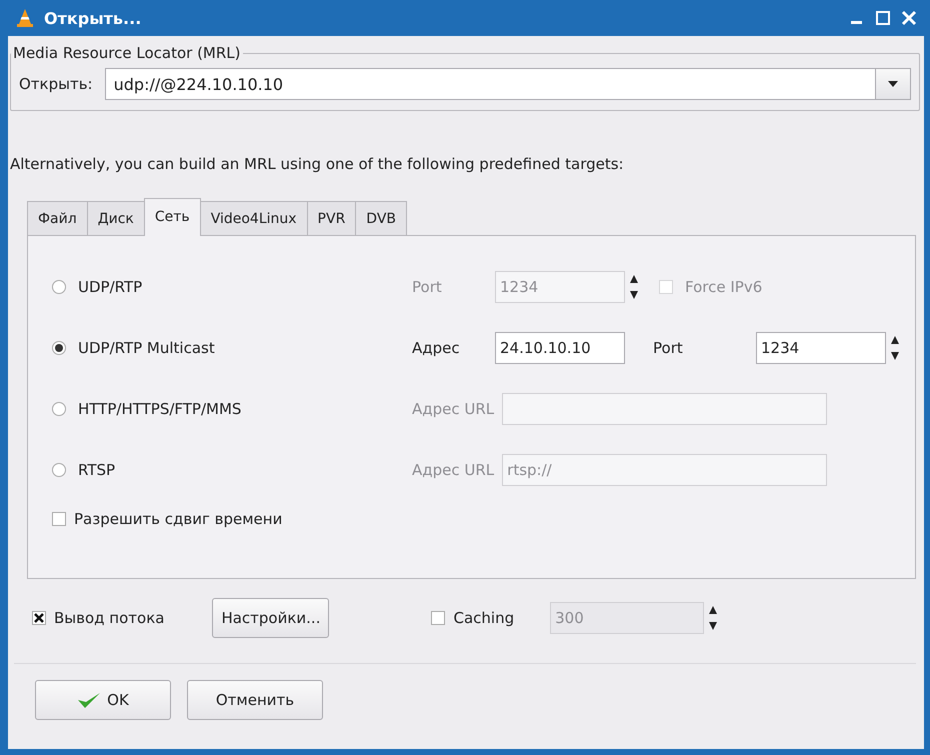  I want to click on dropdown-button, so click(893, 84).